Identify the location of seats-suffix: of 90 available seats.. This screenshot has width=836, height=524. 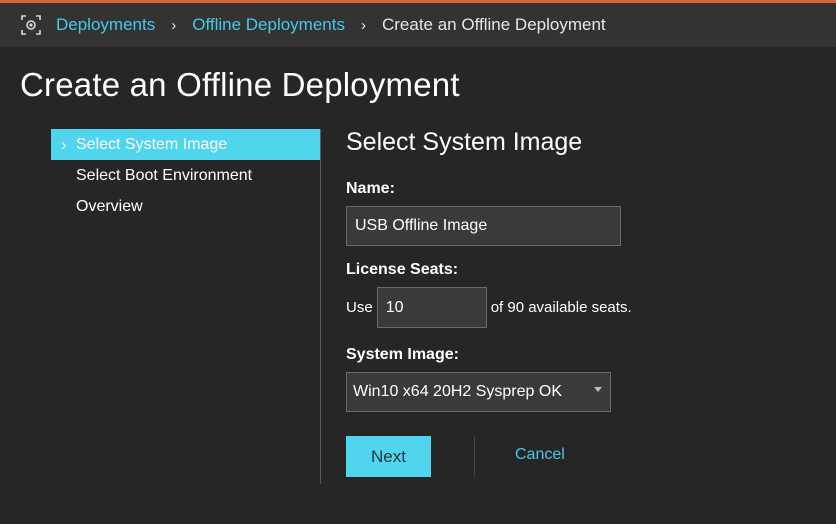
(561, 307).